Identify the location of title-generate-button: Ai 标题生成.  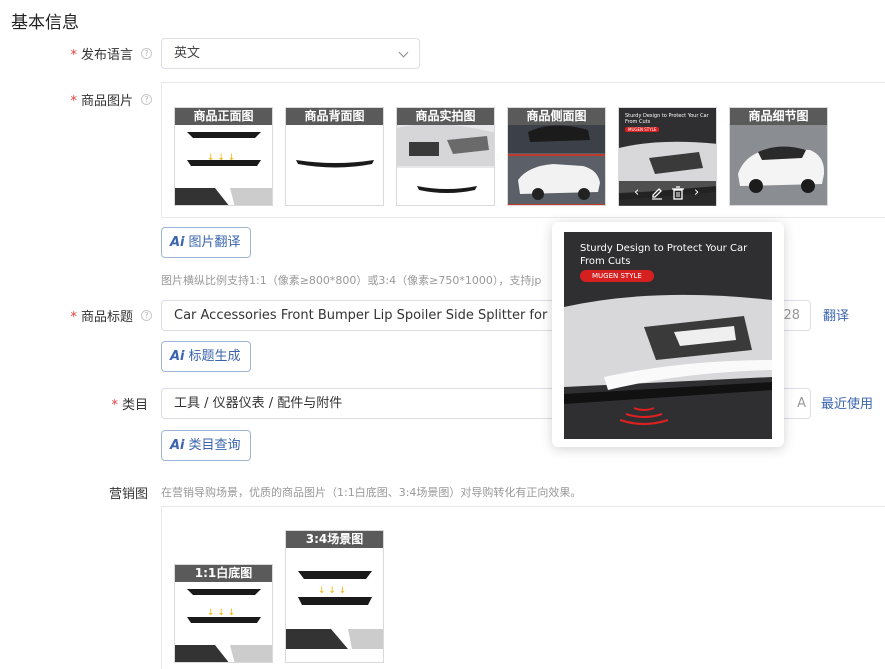
(206, 356).